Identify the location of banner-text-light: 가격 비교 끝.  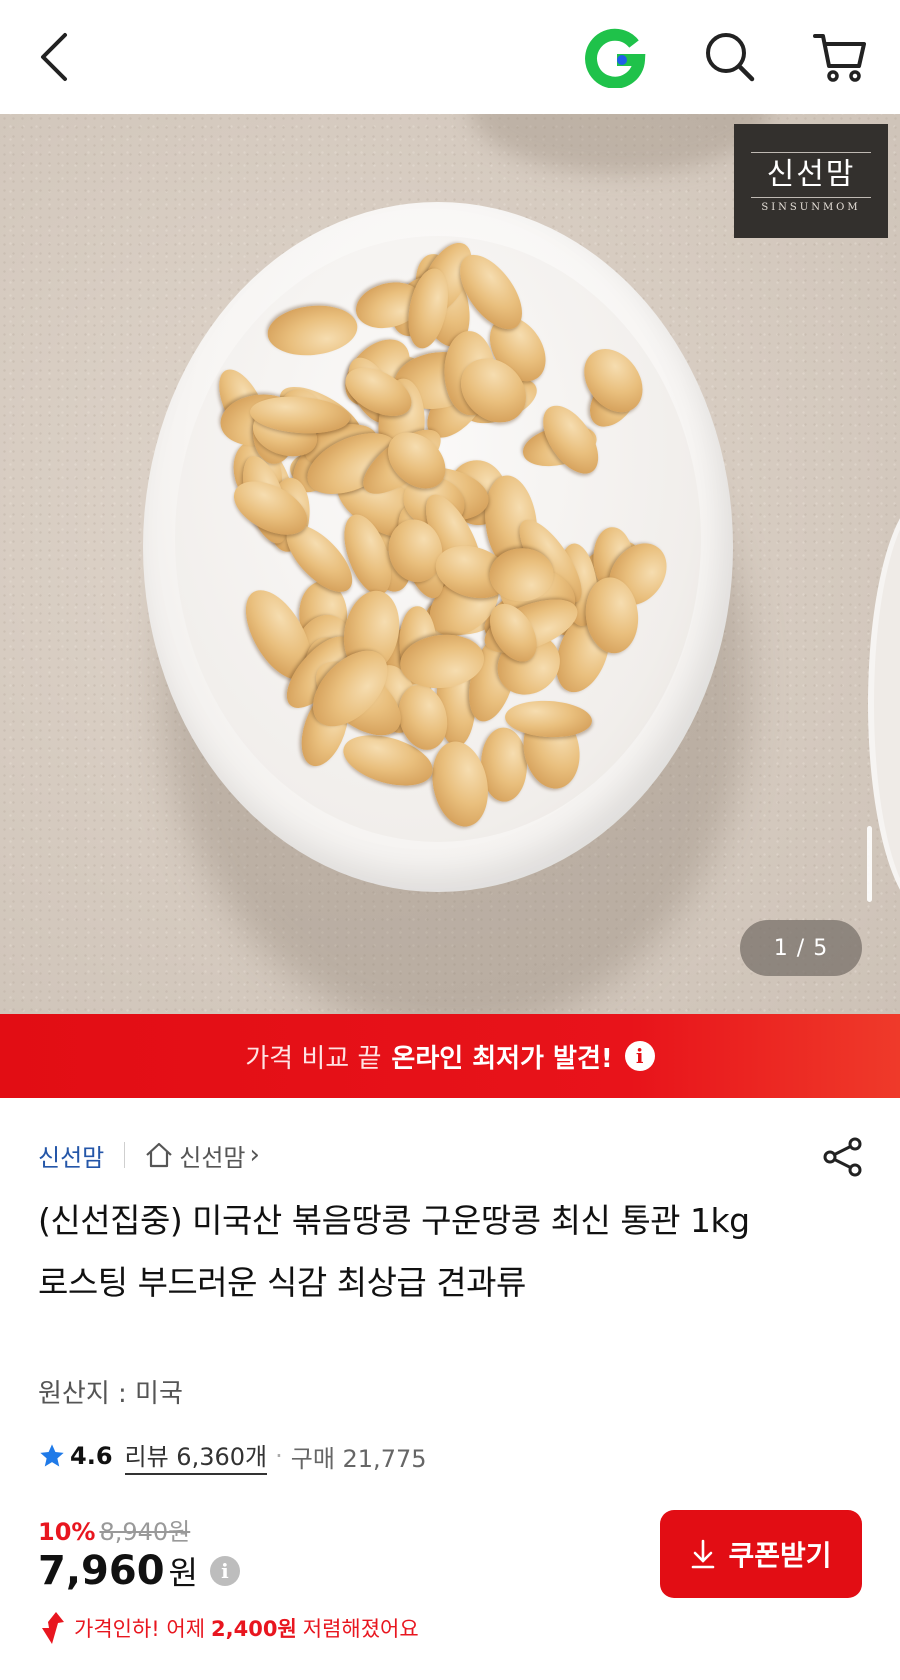
(313, 1058).